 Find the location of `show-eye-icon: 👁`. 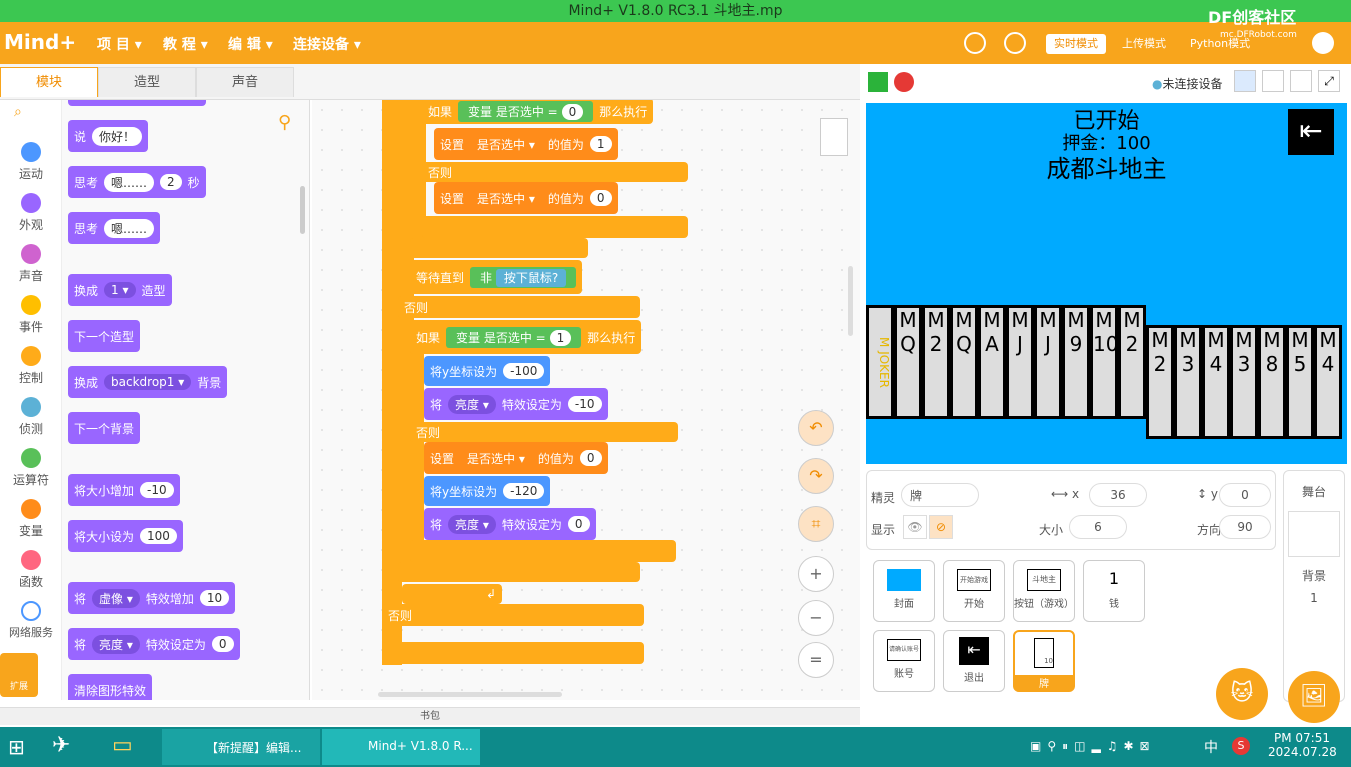

show-eye-icon: 👁 is located at coordinates (915, 527).